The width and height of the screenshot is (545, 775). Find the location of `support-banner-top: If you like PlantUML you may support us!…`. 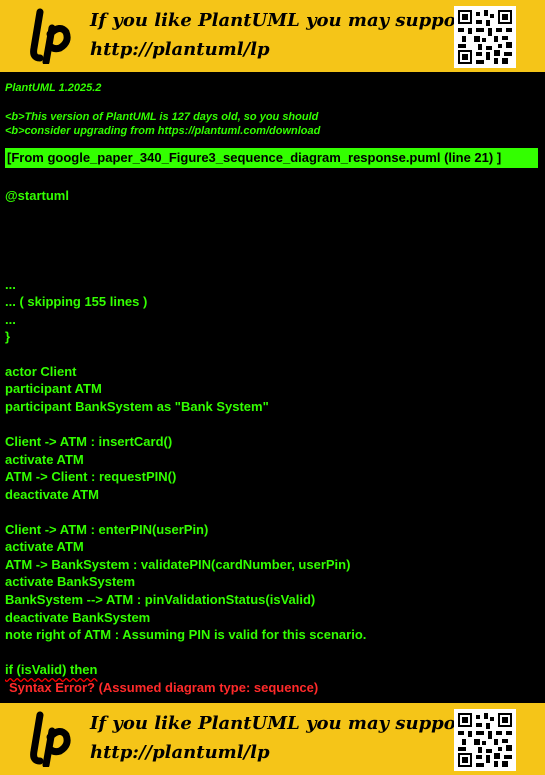

support-banner-top: If you like PlantUML you may support us!… is located at coordinates (272, 36).